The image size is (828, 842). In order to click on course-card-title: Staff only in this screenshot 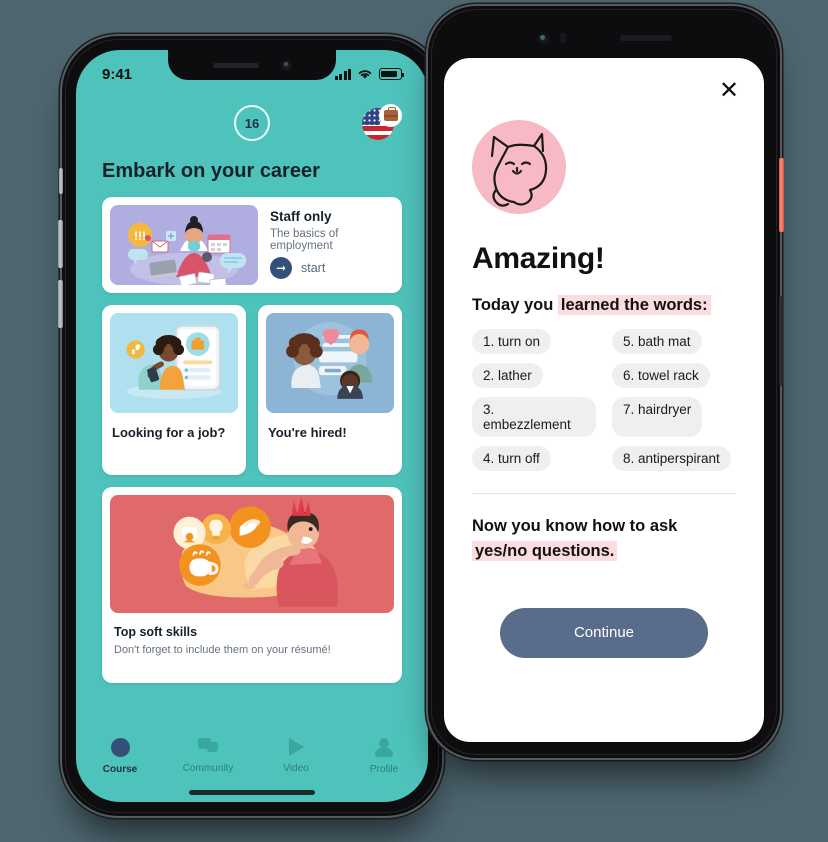, I will do `click(301, 216)`.